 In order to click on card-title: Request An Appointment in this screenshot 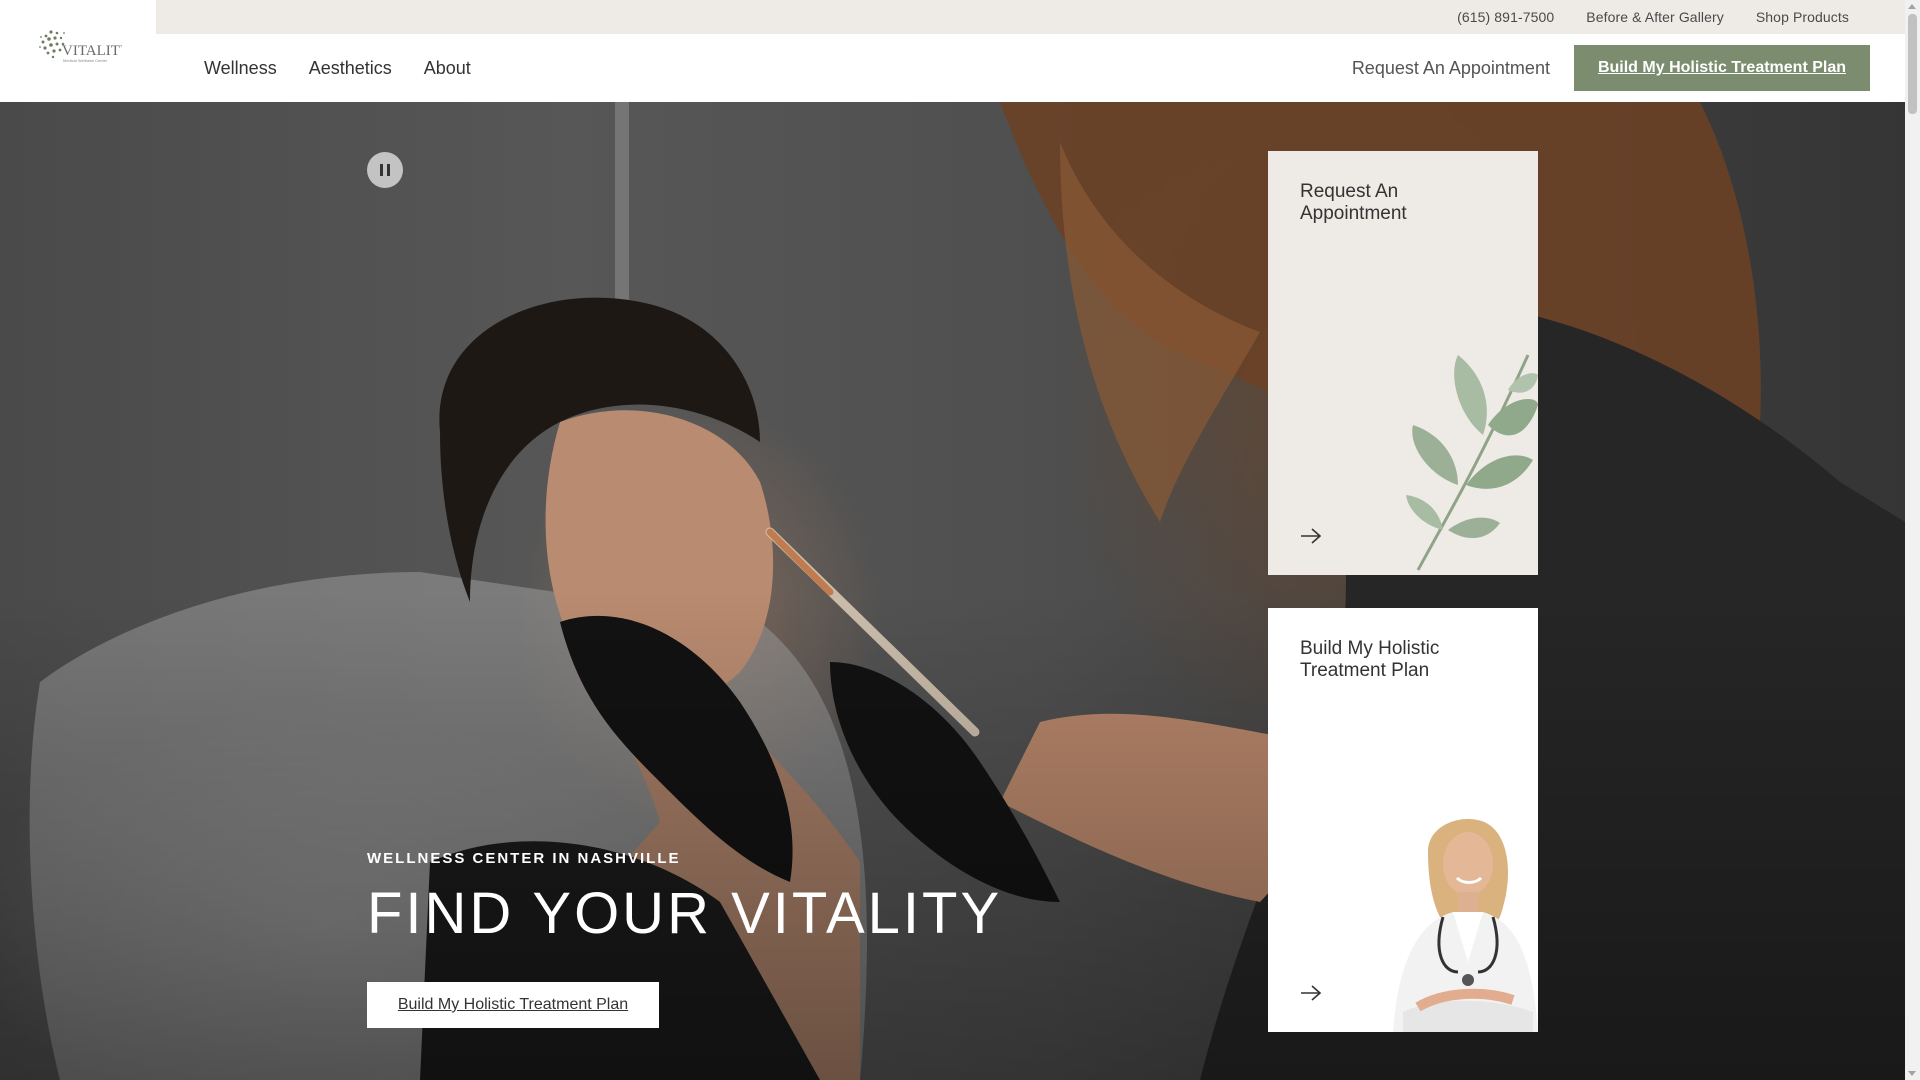, I will do `click(1353, 202)`.